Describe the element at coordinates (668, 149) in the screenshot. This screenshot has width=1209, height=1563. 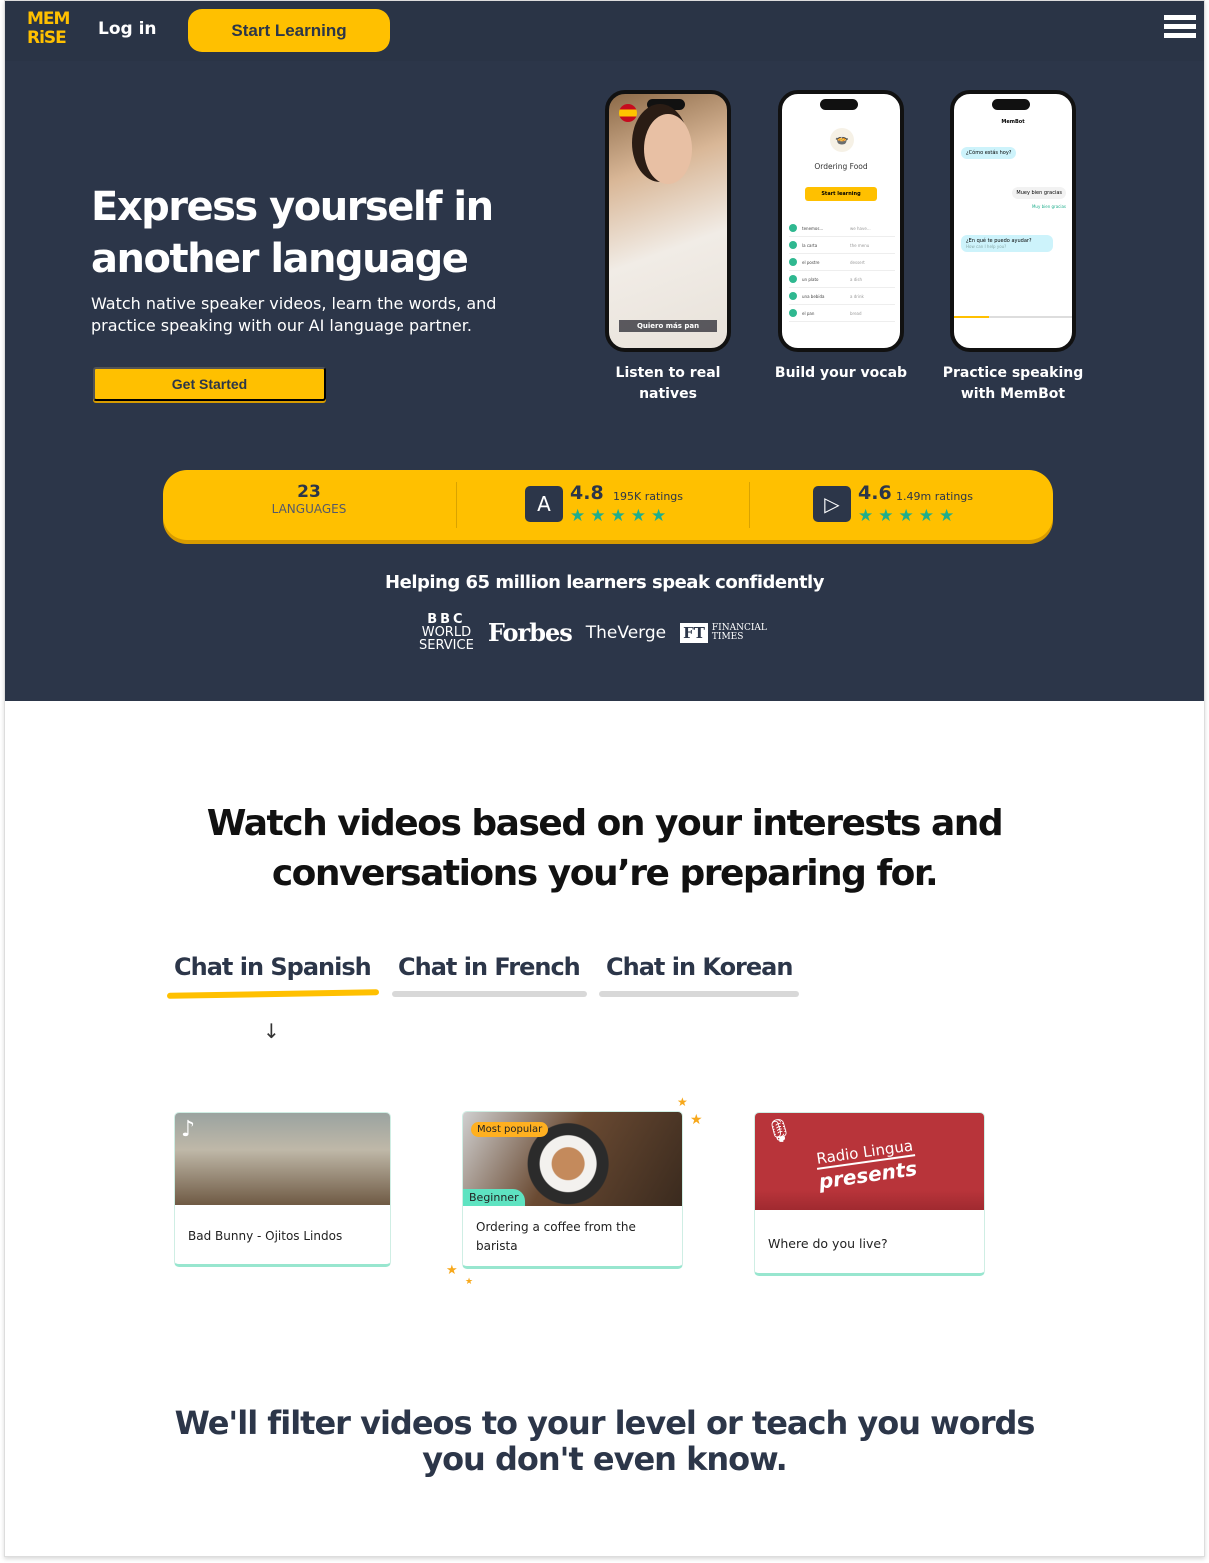
I see `woman-face-image` at that location.